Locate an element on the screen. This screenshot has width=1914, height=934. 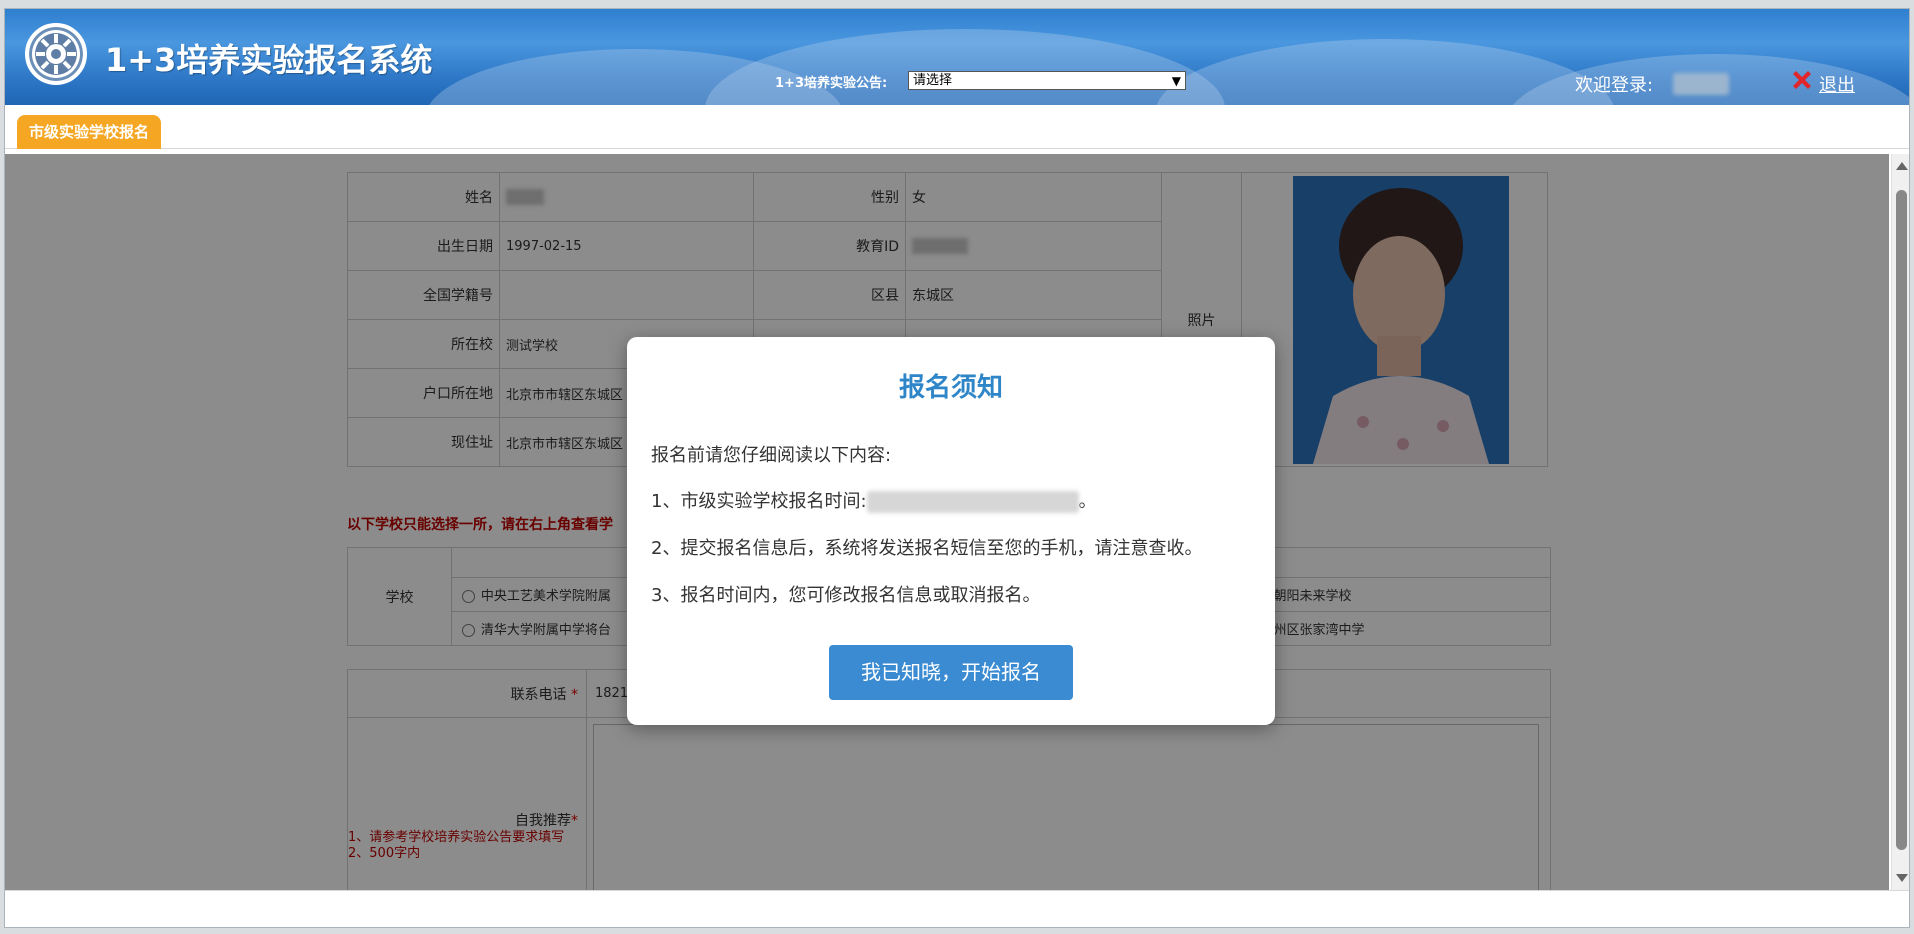
scroll-down-icon is located at coordinates (1902, 878).